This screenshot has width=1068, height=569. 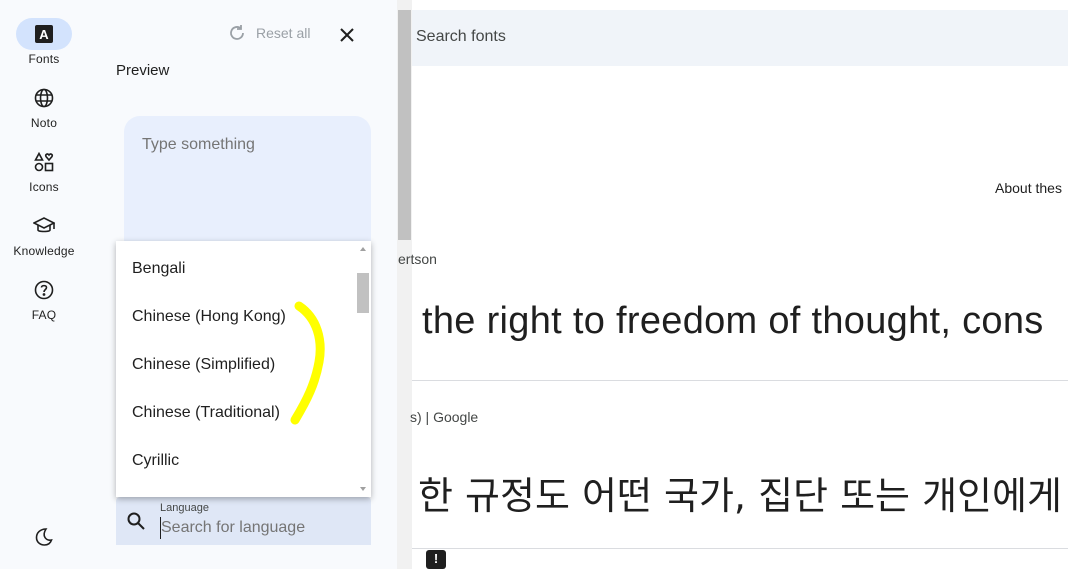 I want to click on rail-item-fonts: A Fonts, so click(x=44, y=42).